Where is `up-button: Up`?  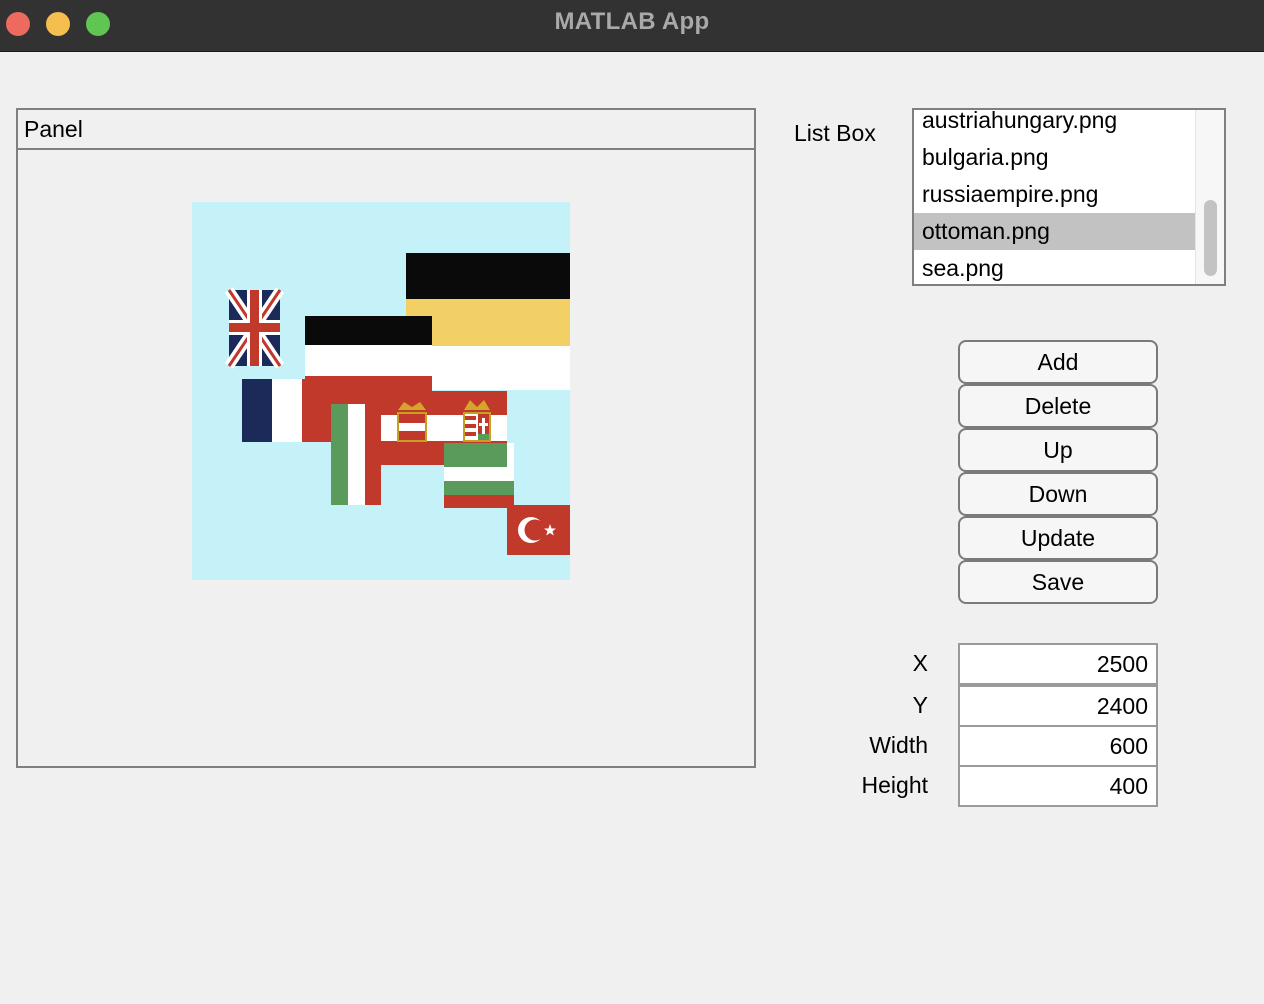 up-button: Up is located at coordinates (1058, 450).